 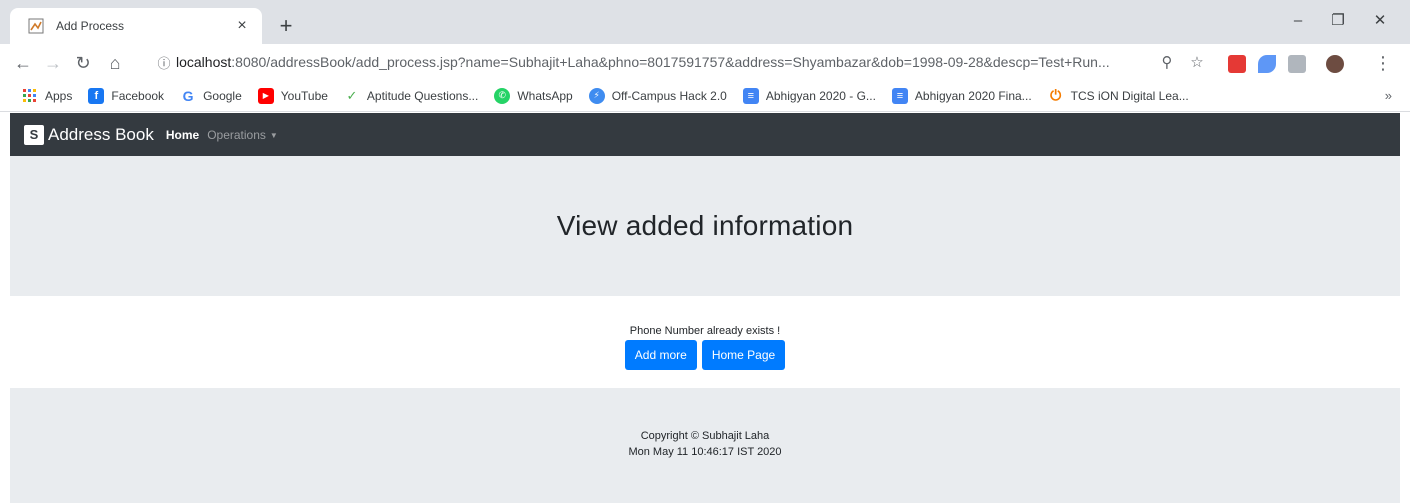 What do you see at coordinates (705, 331) in the screenshot?
I see `status-message: Phone Number already exists !` at bounding box center [705, 331].